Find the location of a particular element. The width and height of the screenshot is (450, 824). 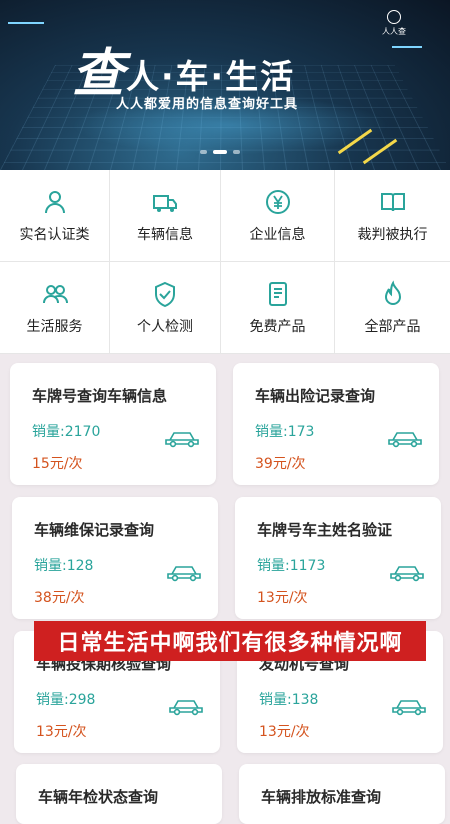

category-label: 生活服务 is located at coordinates (54, 326).